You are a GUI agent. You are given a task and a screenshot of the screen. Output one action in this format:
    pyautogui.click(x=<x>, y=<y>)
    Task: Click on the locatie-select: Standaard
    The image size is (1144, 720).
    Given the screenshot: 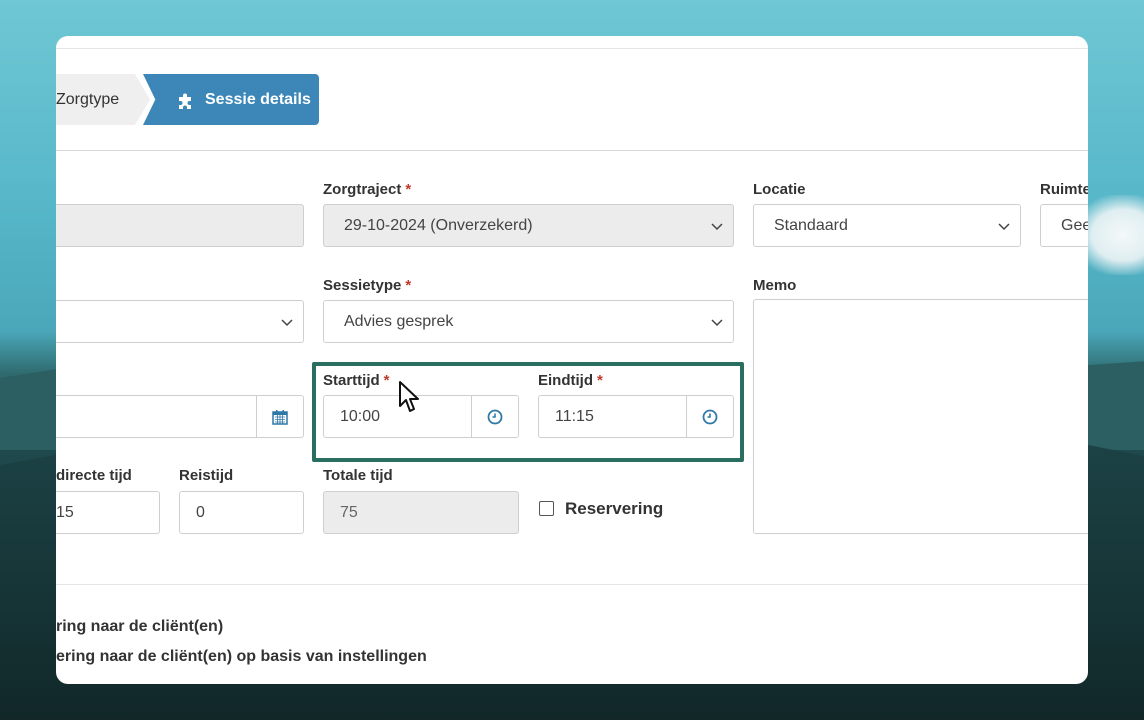 What is the action you would take?
    pyautogui.click(x=887, y=225)
    